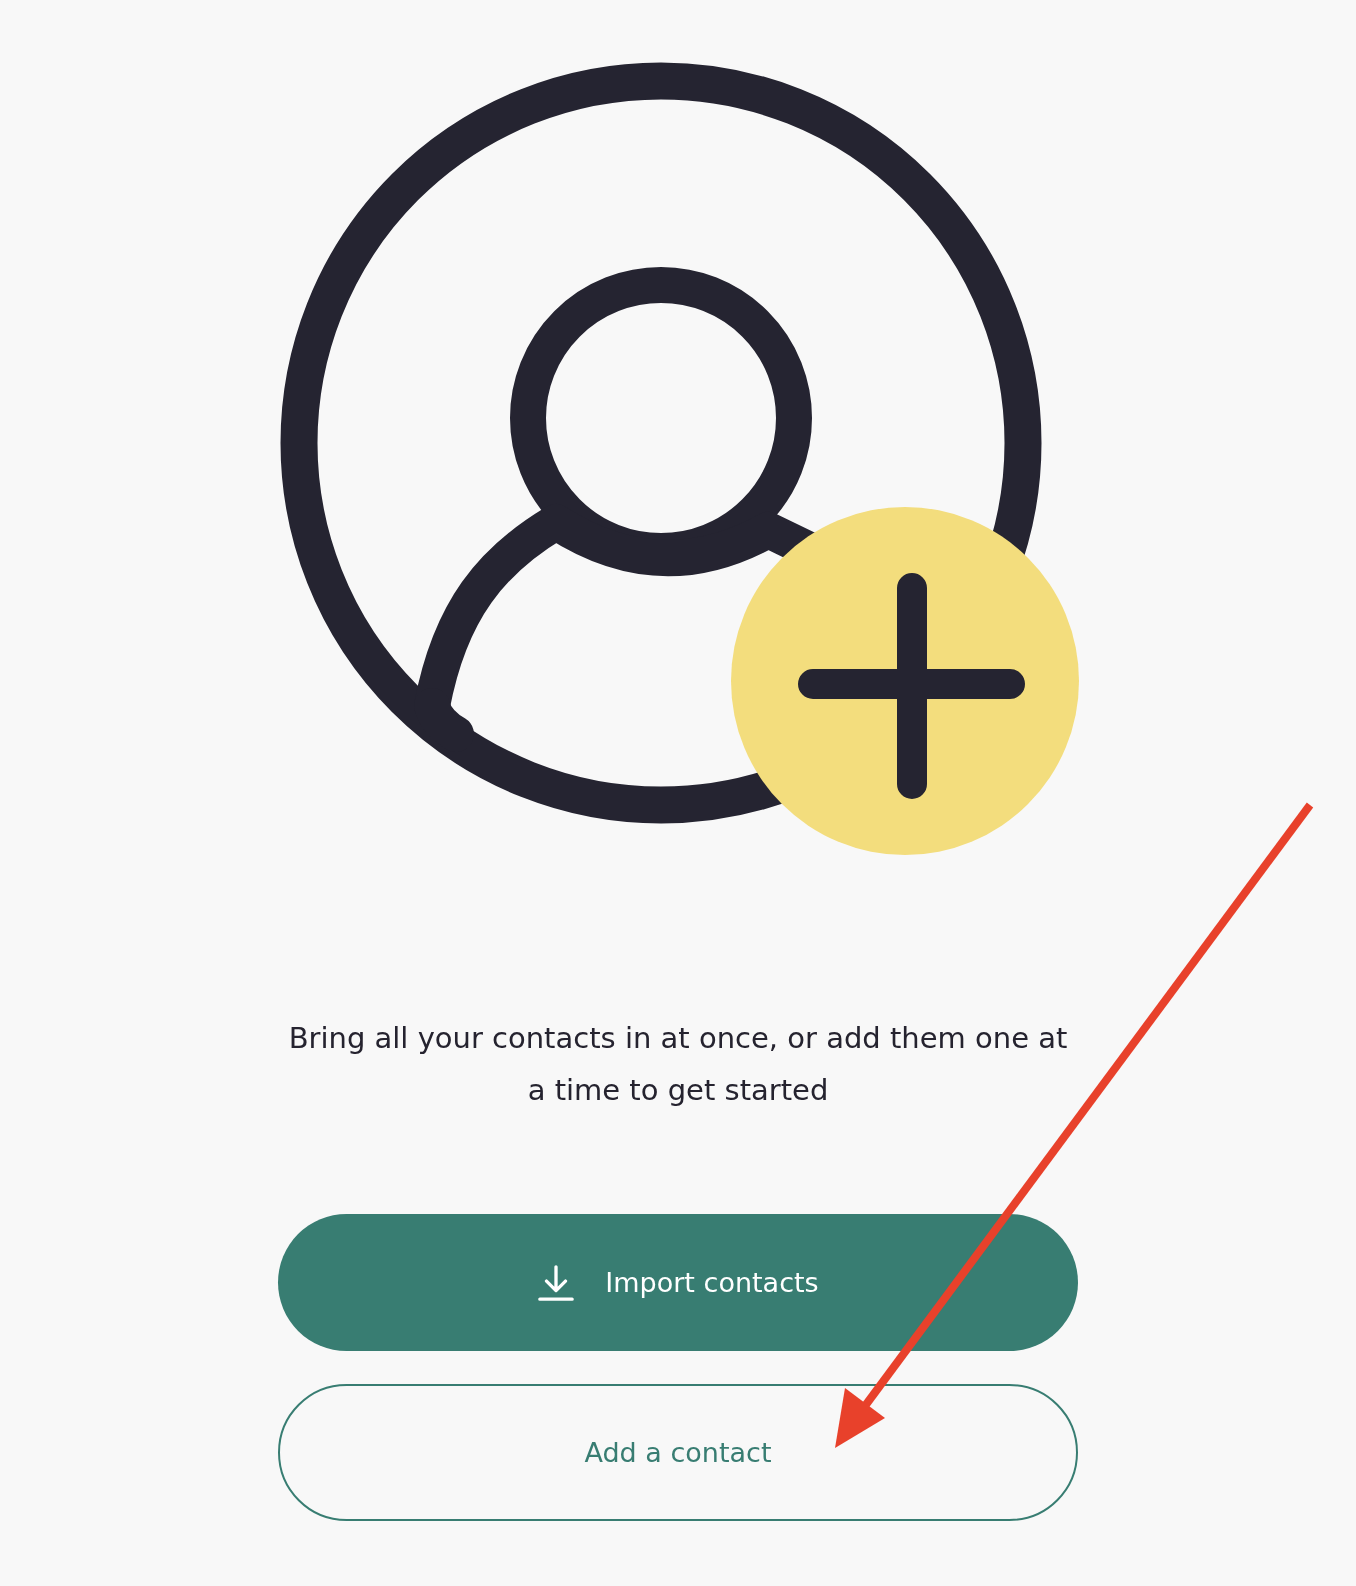 The image size is (1356, 1586). I want to click on intro-text: Bring all your contacts in at once, or add them one at a time to get started, so click(678, 1064).